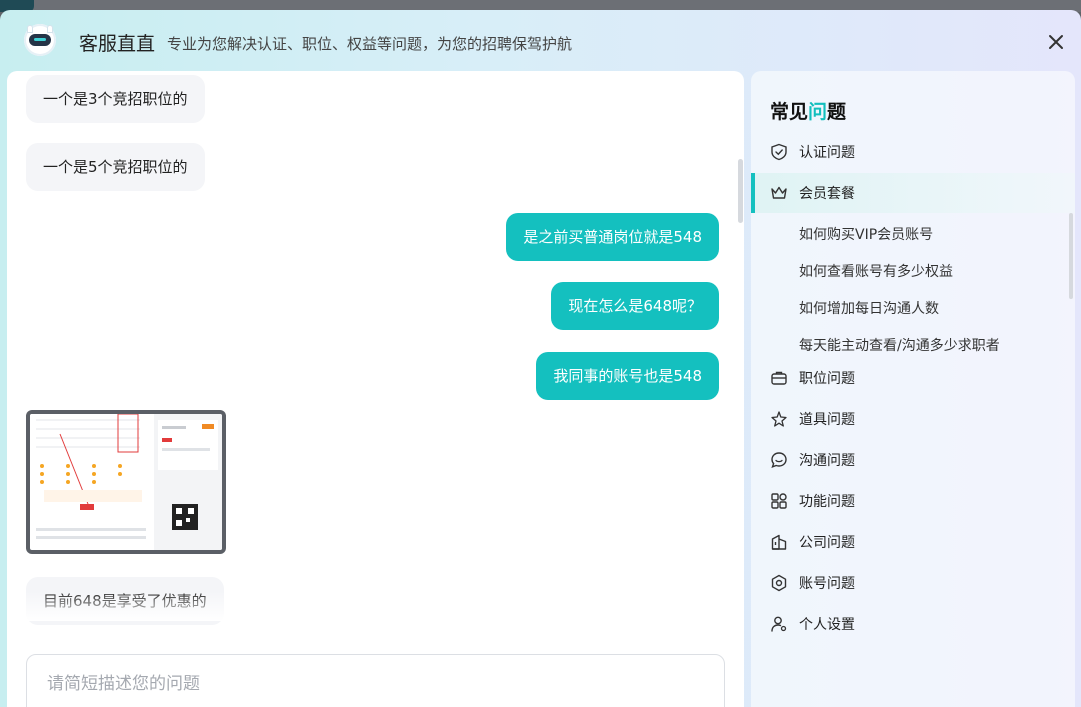 This screenshot has height=707, width=1081. What do you see at coordinates (808, 112) in the screenshot?
I see `faq-title: 常见问题` at bounding box center [808, 112].